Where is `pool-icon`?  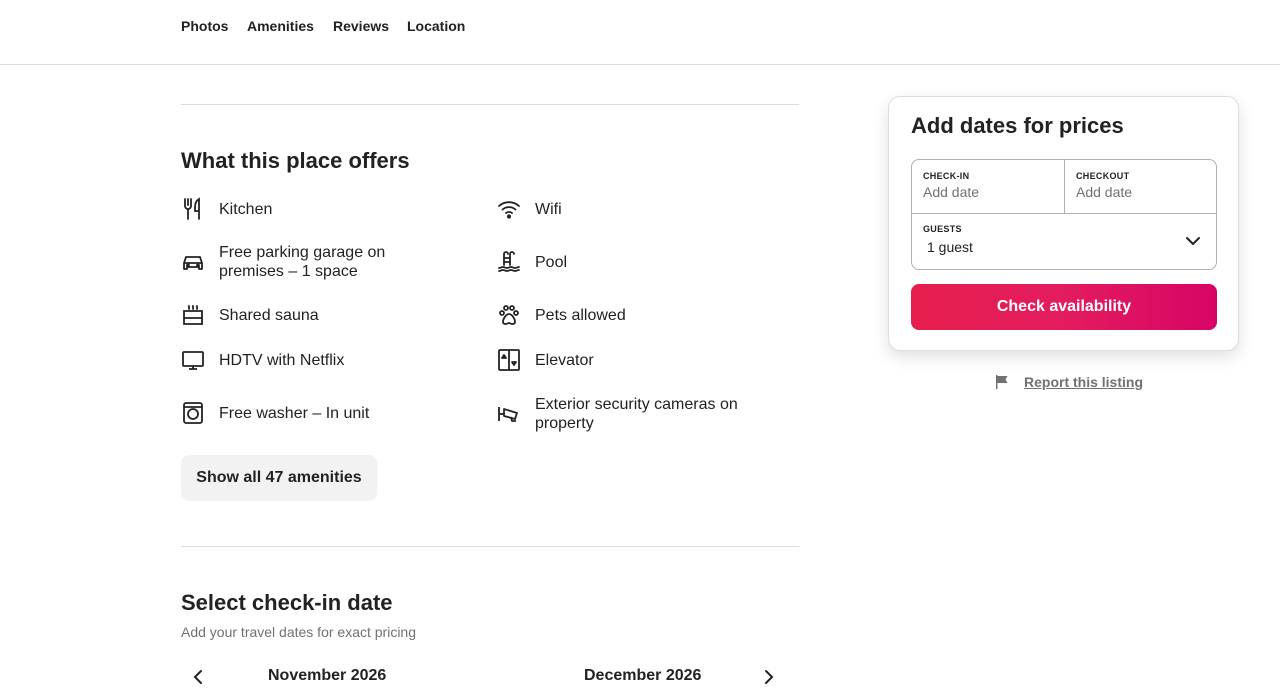 pool-icon is located at coordinates (509, 261).